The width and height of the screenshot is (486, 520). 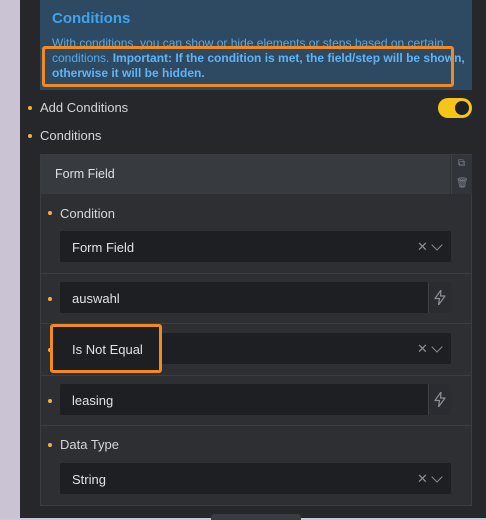 What do you see at coordinates (84, 107) in the screenshot?
I see `add-conditions-label: Add Conditions` at bounding box center [84, 107].